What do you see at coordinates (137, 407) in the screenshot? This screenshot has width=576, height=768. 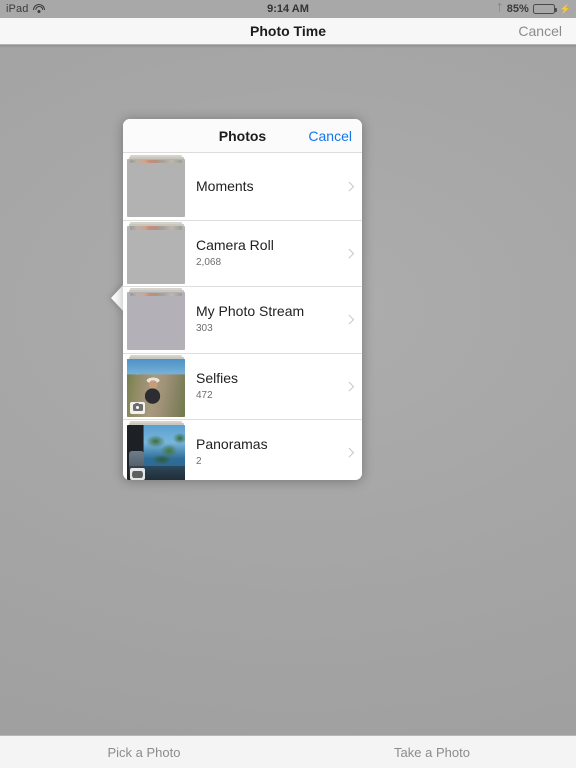 I see `camera-badge-icon` at bounding box center [137, 407].